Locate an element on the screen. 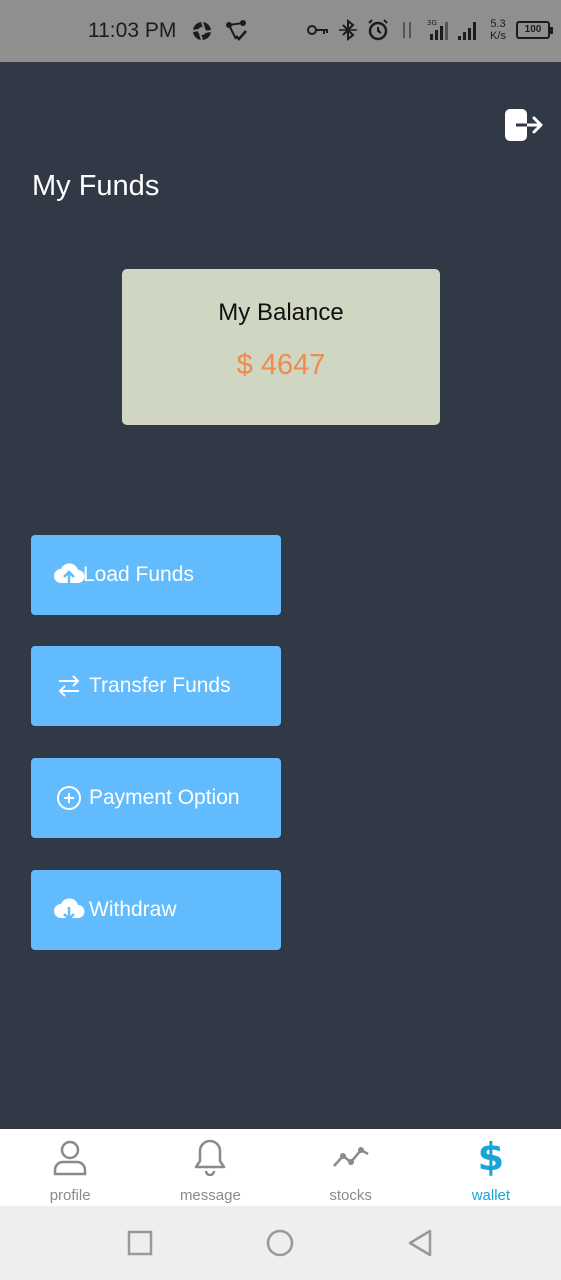 This screenshot has height=1280, width=561. signal-3g-icon: 3G is located at coordinates (437, 29).